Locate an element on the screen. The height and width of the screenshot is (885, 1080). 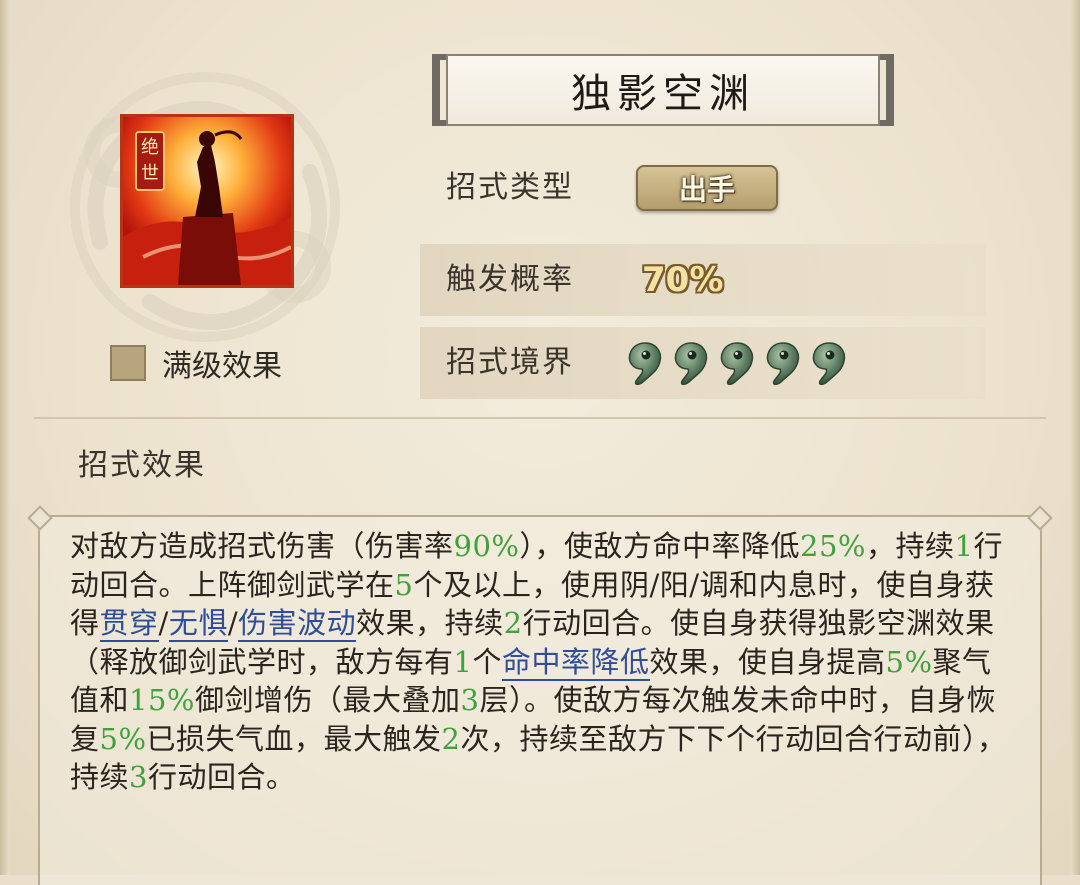
desc-text: 个 is located at coordinates (487, 661).